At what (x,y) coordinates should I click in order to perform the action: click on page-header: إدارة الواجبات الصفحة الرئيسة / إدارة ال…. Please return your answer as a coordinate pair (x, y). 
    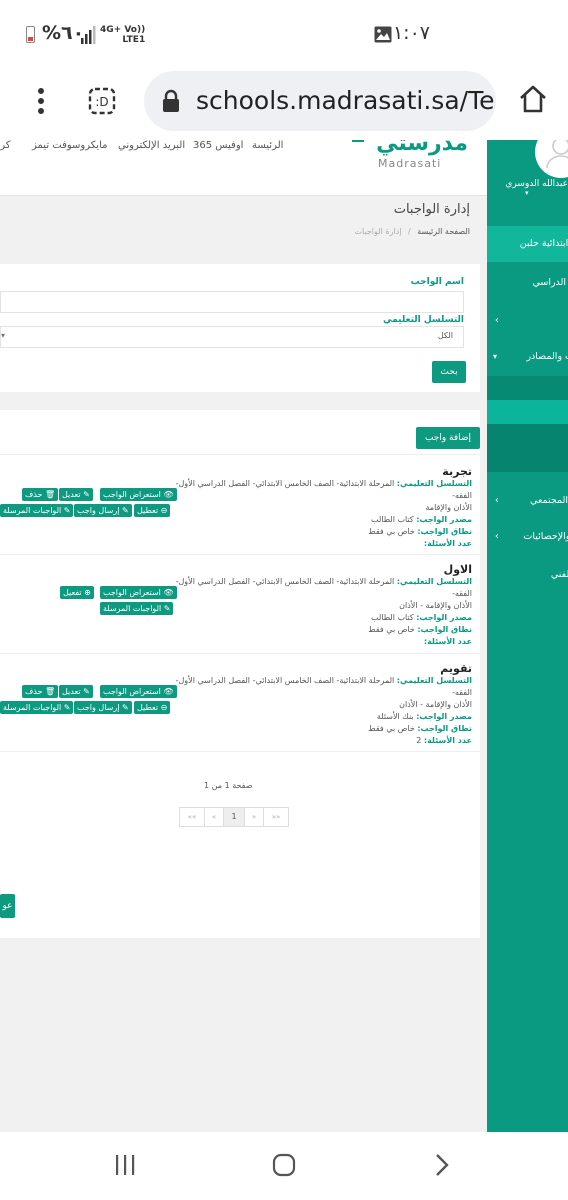
    Looking at the image, I should click on (240, 222).